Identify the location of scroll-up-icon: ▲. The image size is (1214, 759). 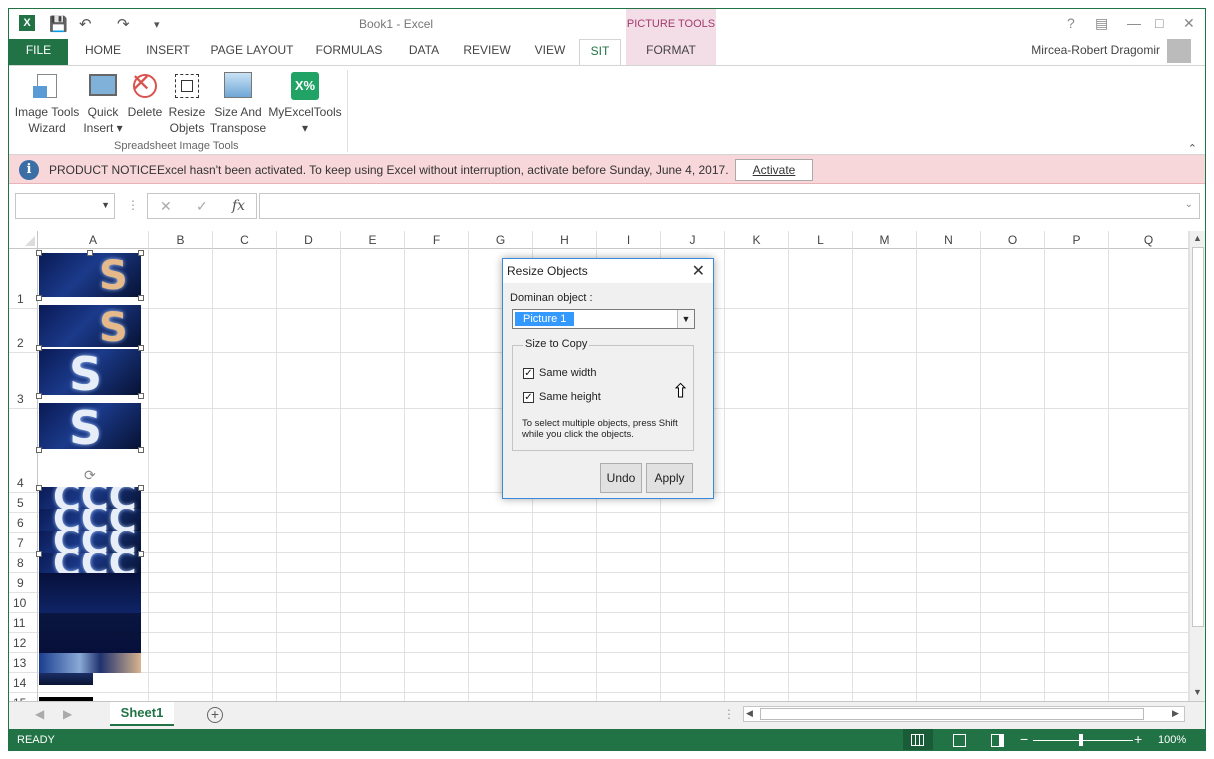
(1197, 238).